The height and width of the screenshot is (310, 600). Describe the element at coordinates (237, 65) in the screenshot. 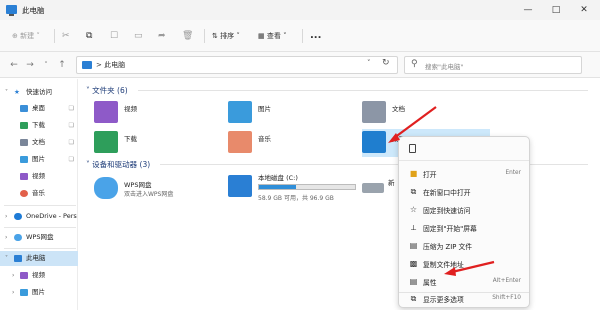

I see `address-bar: > 此电脑 ˅ ↻` at that location.